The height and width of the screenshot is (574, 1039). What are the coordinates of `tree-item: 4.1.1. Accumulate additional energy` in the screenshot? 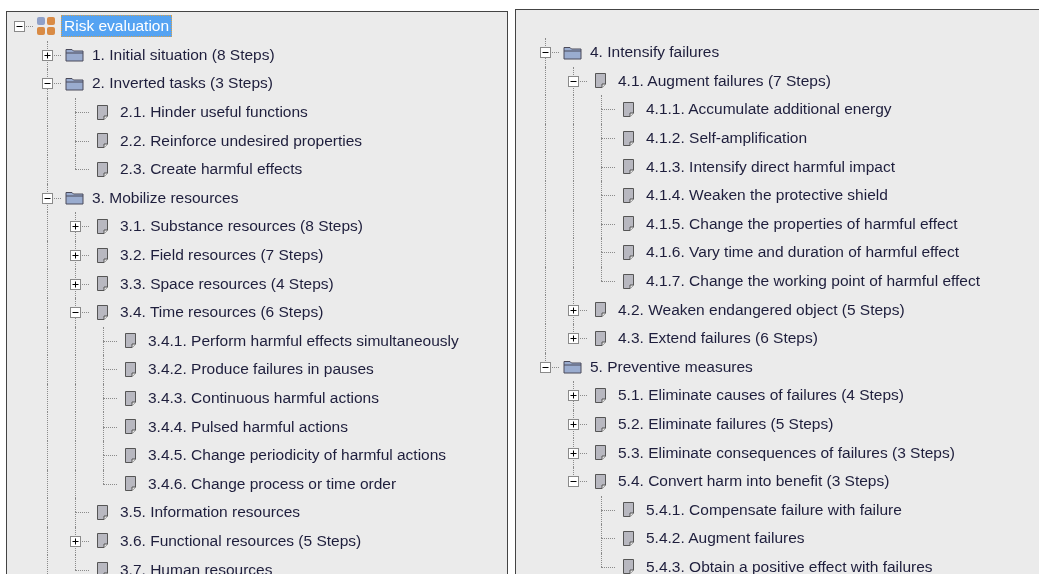 It's located at (769, 109).